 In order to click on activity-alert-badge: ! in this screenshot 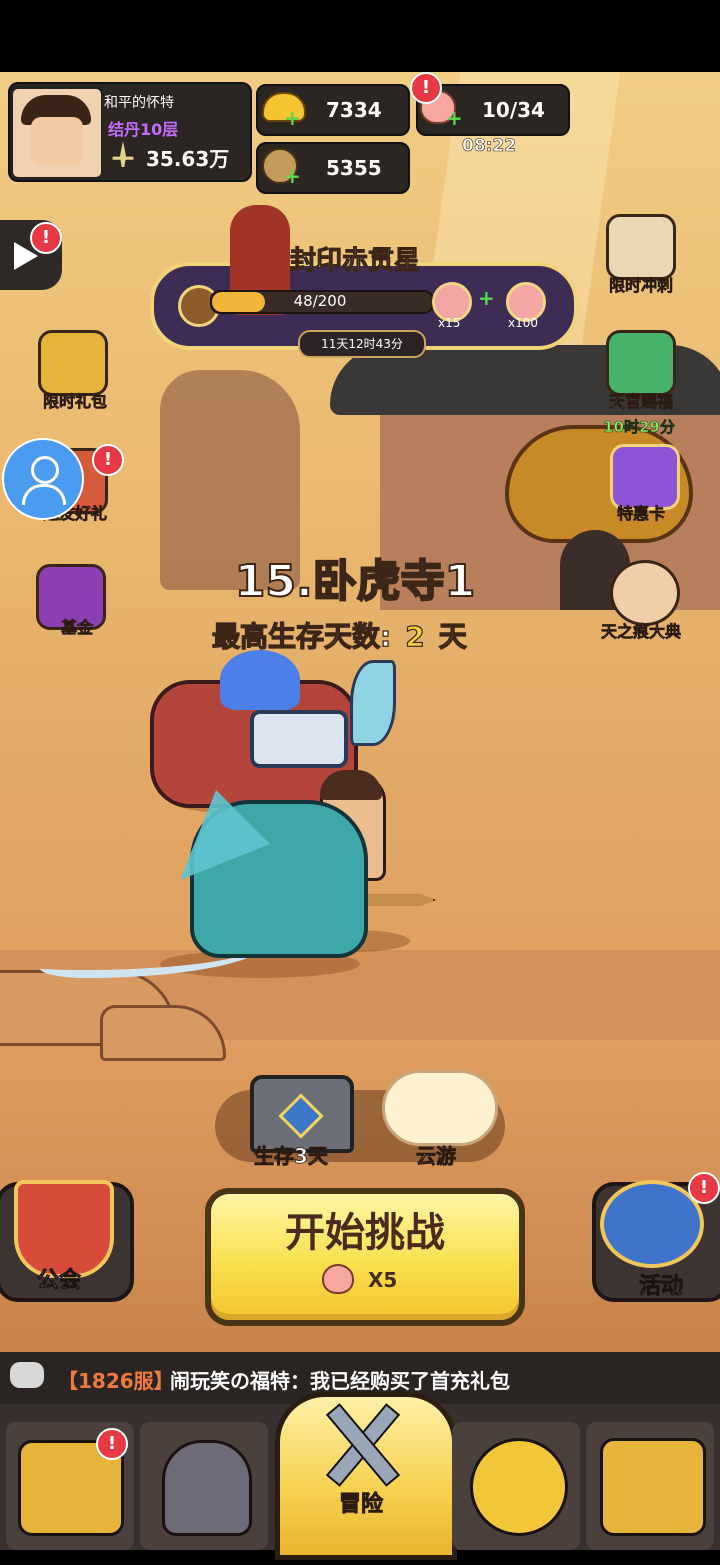, I will do `click(704, 1188)`.